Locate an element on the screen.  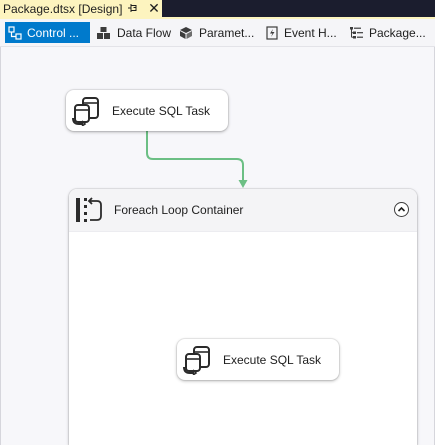
control-flow-icon is located at coordinates (15, 32).